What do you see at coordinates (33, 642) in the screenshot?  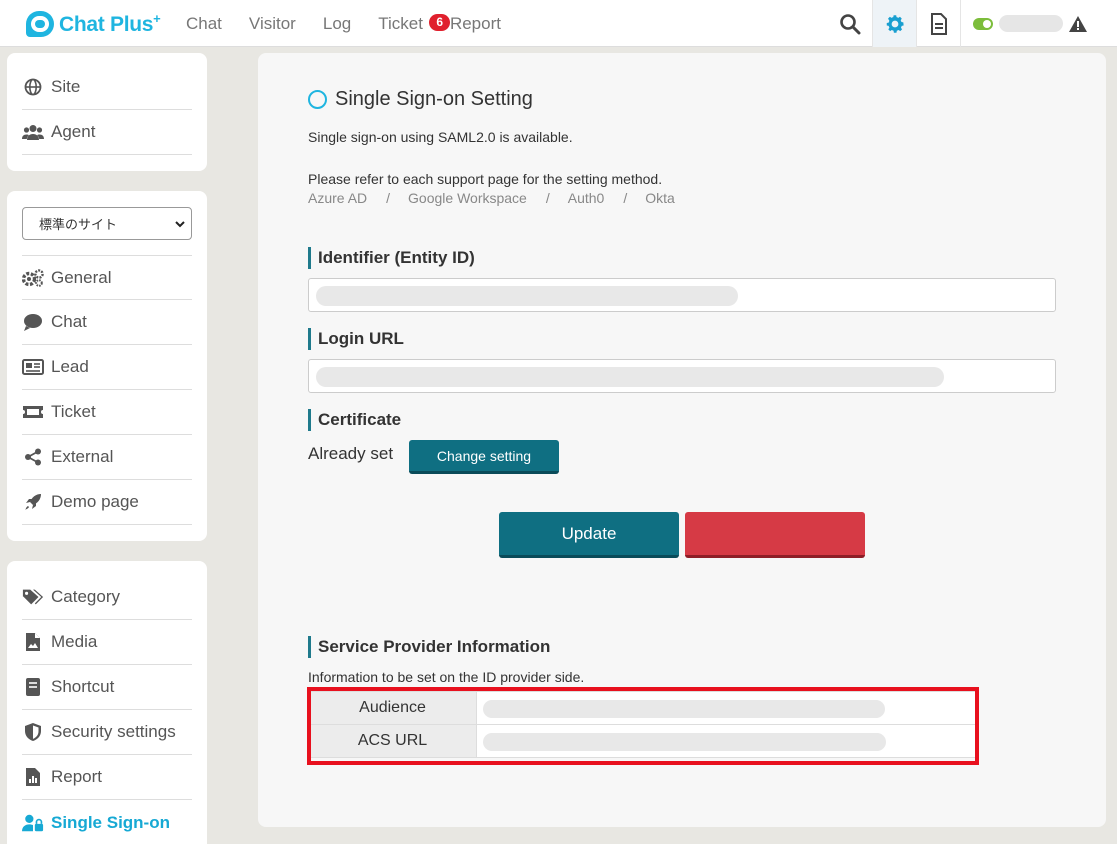 I see `file-image-icon` at bounding box center [33, 642].